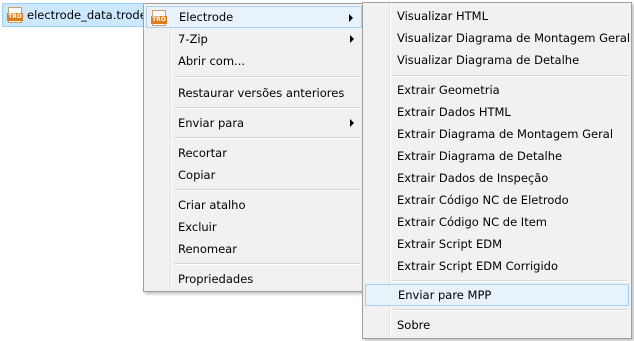 This screenshot has width=634, height=341. I want to click on menu-item-label: Enviar pare MPP, so click(445, 295).